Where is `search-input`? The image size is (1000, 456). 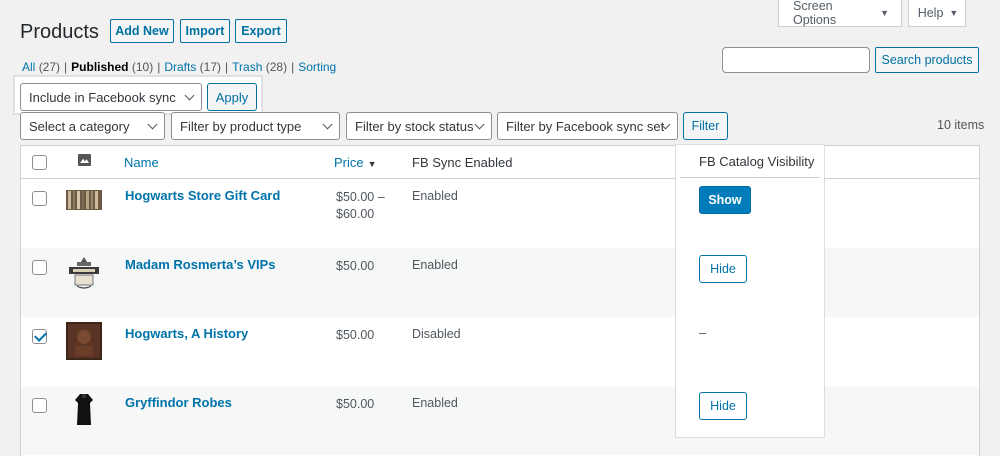 search-input is located at coordinates (796, 60).